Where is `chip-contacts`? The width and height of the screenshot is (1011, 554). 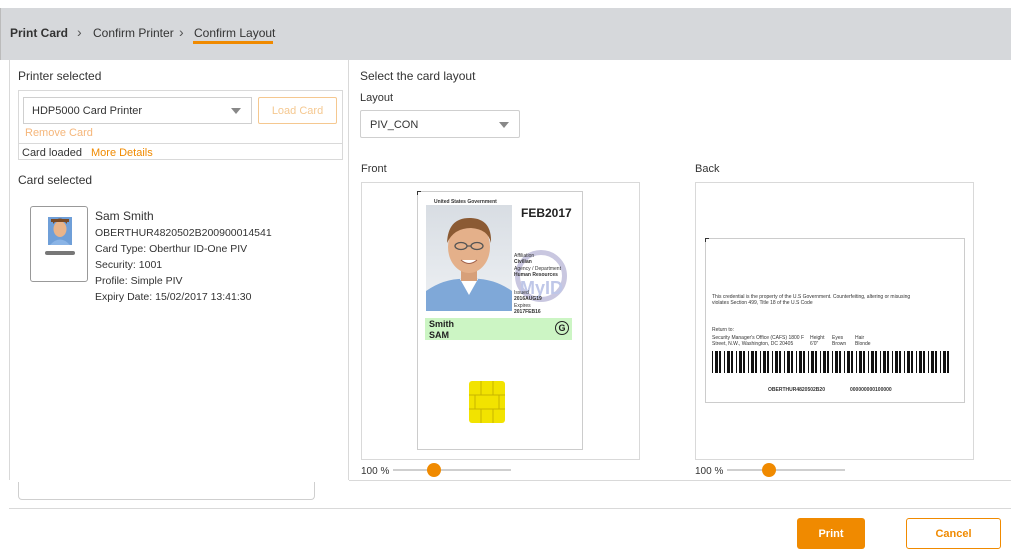 chip-contacts is located at coordinates (487, 402).